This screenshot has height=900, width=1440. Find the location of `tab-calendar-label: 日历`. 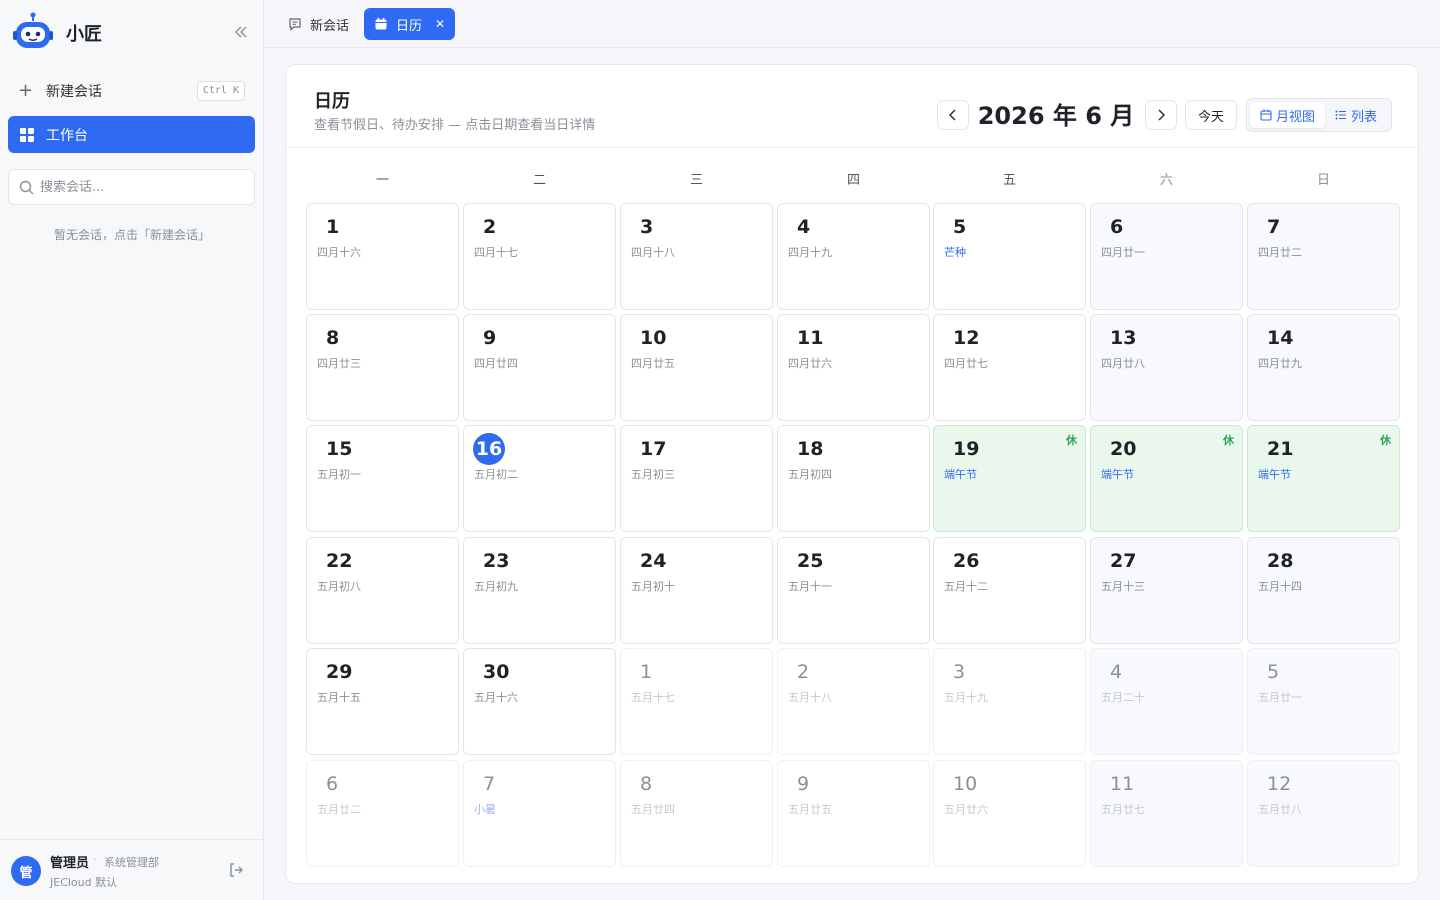

tab-calendar-label: 日历 is located at coordinates (409, 26).